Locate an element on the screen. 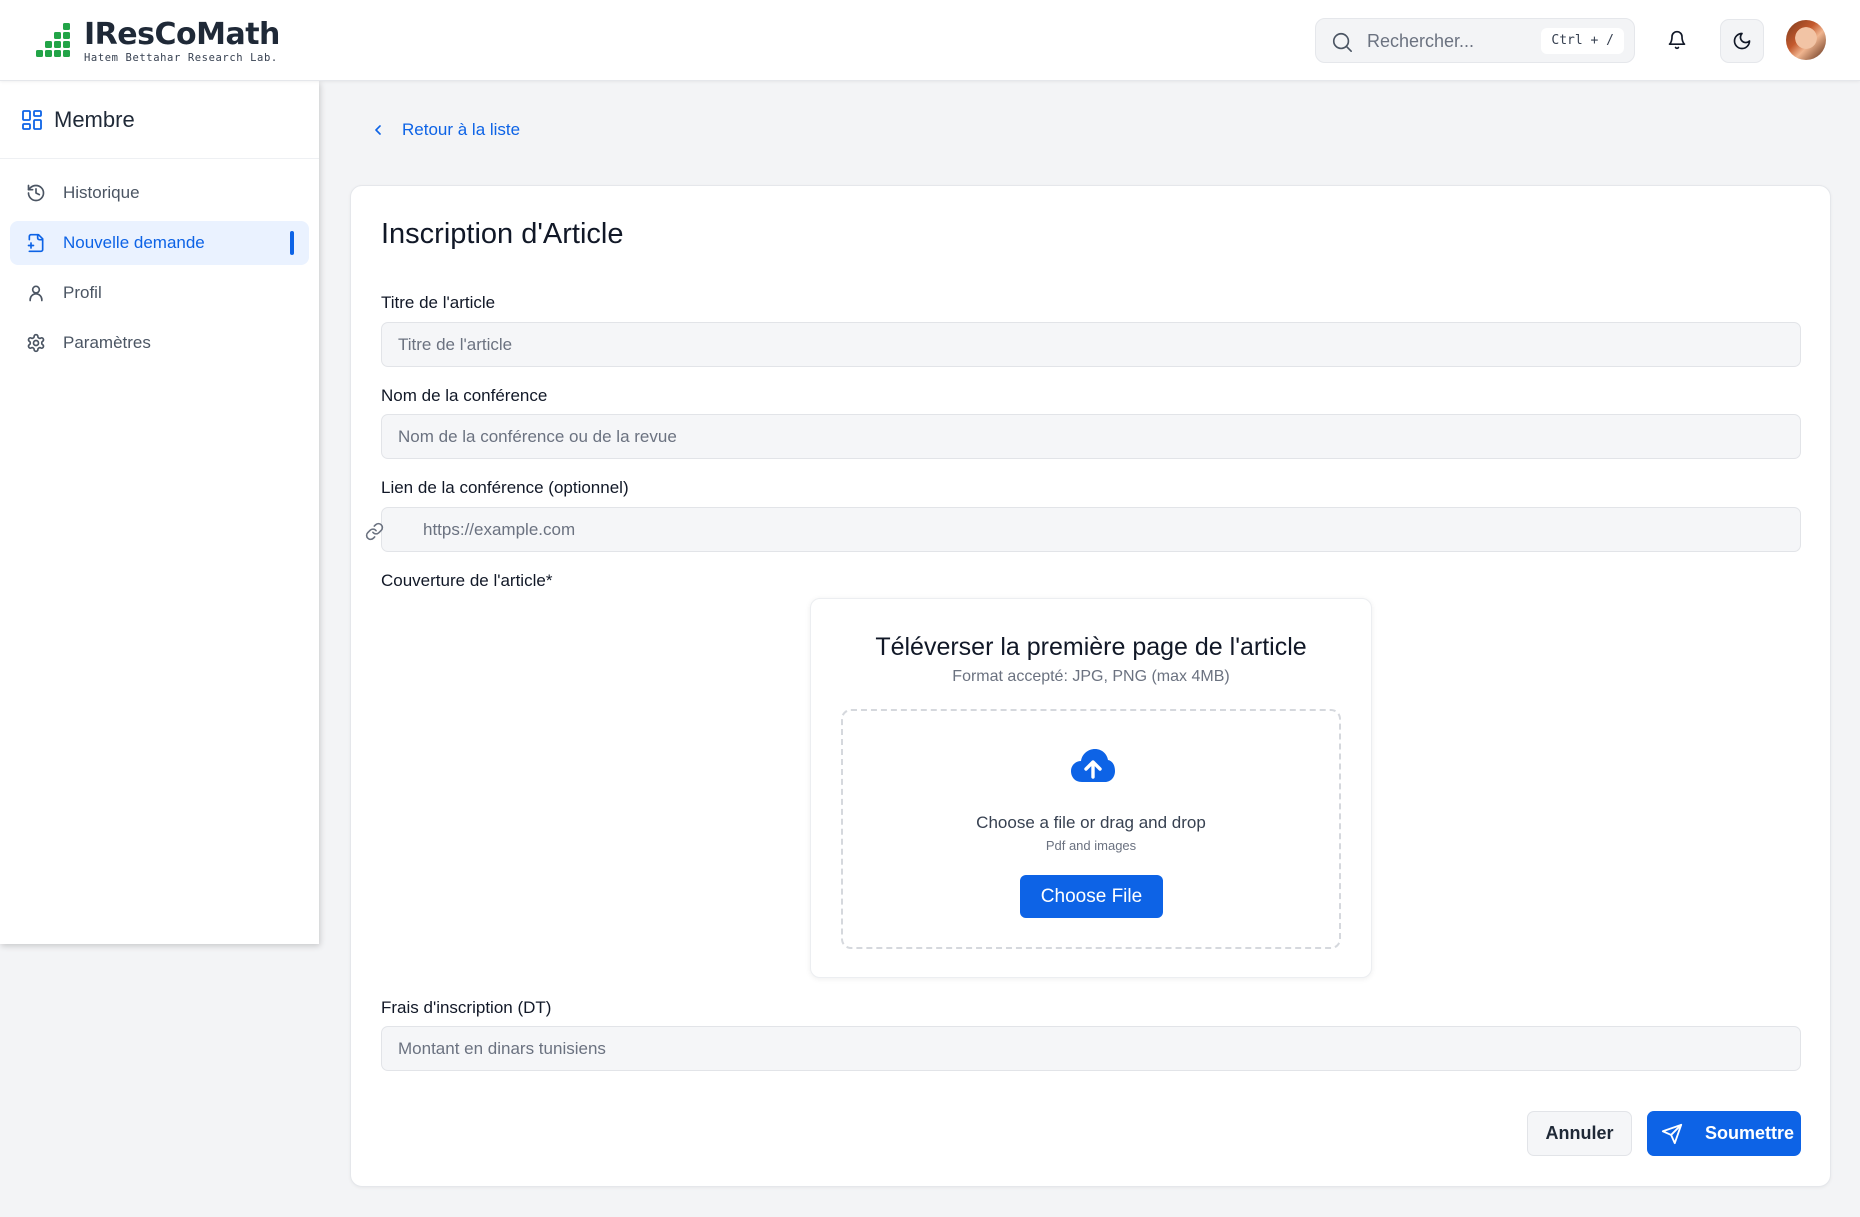 The width and height of the screenshot is (1860, 1217). choose-file-button: Choose File is located at coordinates (1091, 896).